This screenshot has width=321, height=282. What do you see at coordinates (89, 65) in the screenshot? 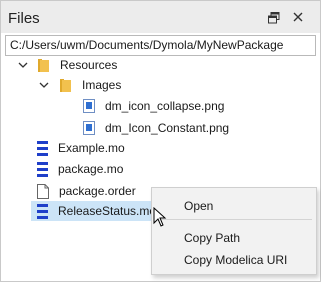
I see `tree-item-label: Resources` at bounding box center [89, 65].